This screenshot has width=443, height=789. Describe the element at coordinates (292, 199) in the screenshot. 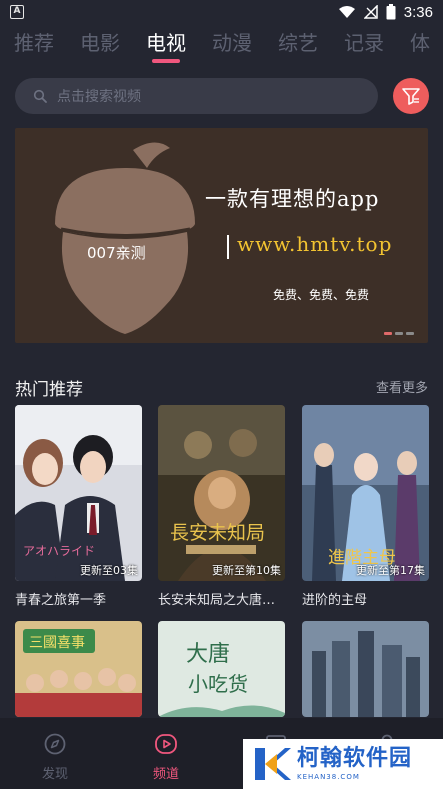

I see `banner-slogan: 一款有理想的app` at that location.